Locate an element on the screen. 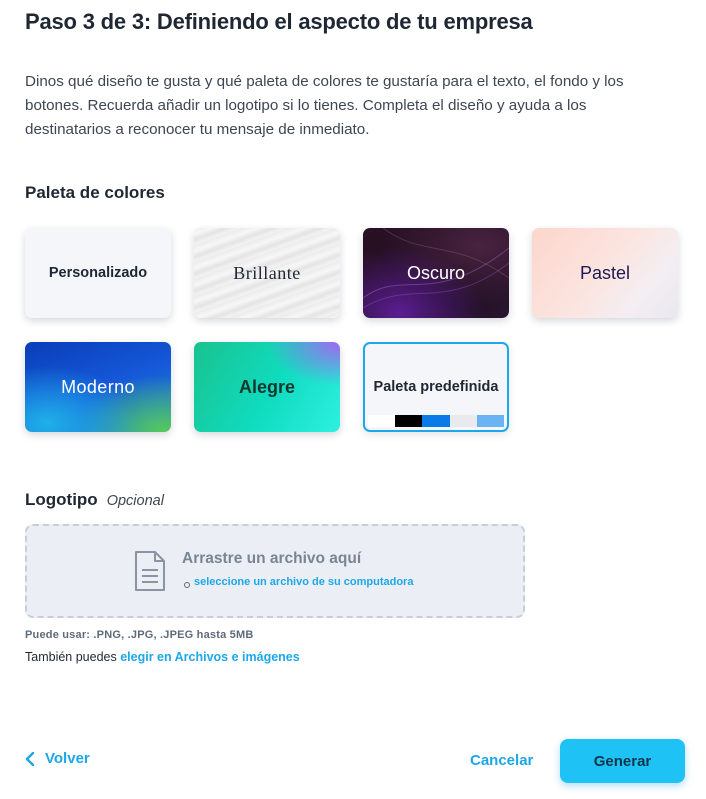 The height and width of the screenshot is (799, 706). generate-button: Generar is located at coordinates (622, 761).